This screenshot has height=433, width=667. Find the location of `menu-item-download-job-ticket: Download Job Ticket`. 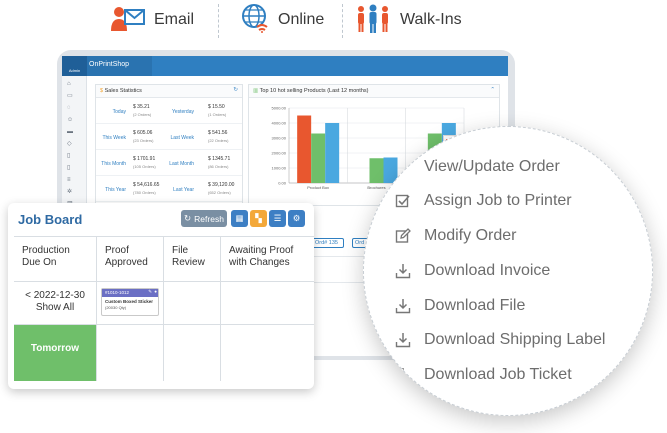

menu-item-download-job-ticket: Download Job Ticket is located at coordinates (483, 375).